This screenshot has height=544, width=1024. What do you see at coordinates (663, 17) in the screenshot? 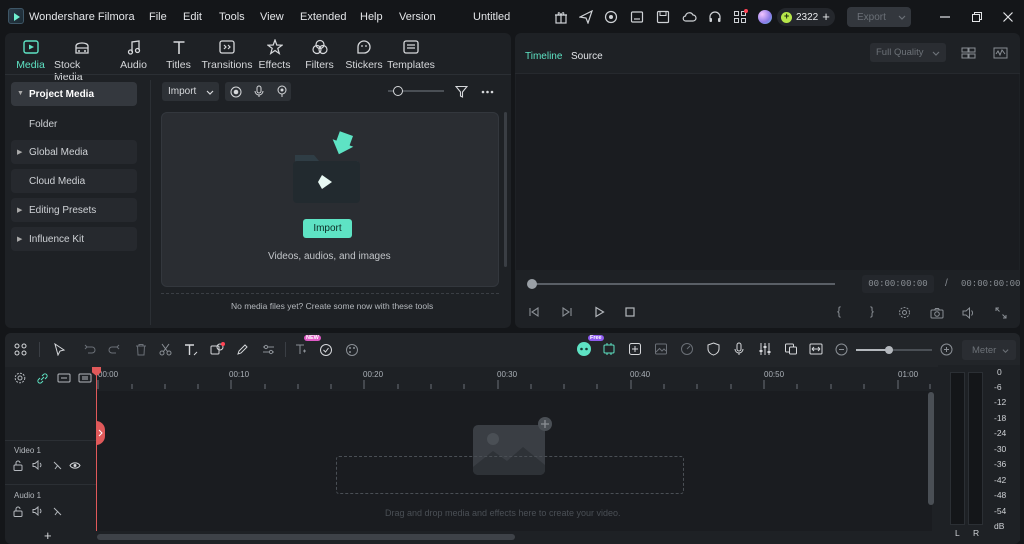
I see `save-icon` at bounding box center [663, 17].